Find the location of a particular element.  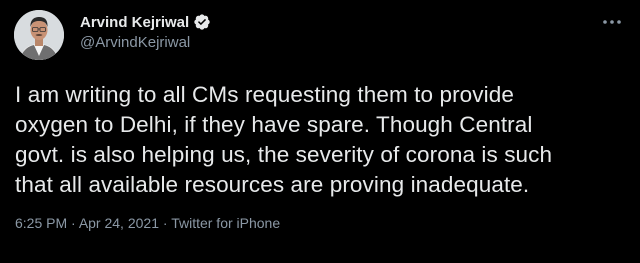

avatar-image is located at coordinates (39, 35).